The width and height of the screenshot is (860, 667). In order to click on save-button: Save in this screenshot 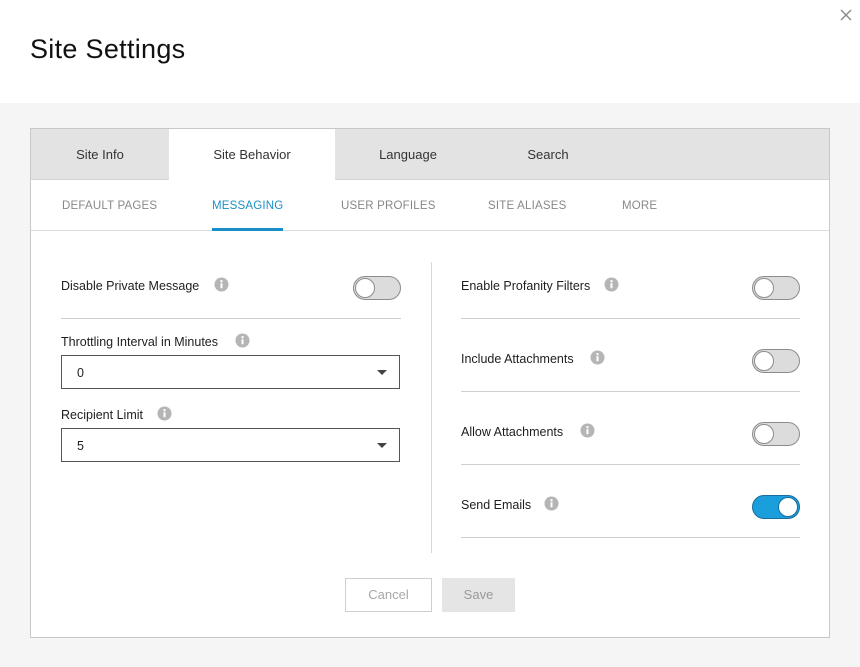, I will do `click(478, 595)`.